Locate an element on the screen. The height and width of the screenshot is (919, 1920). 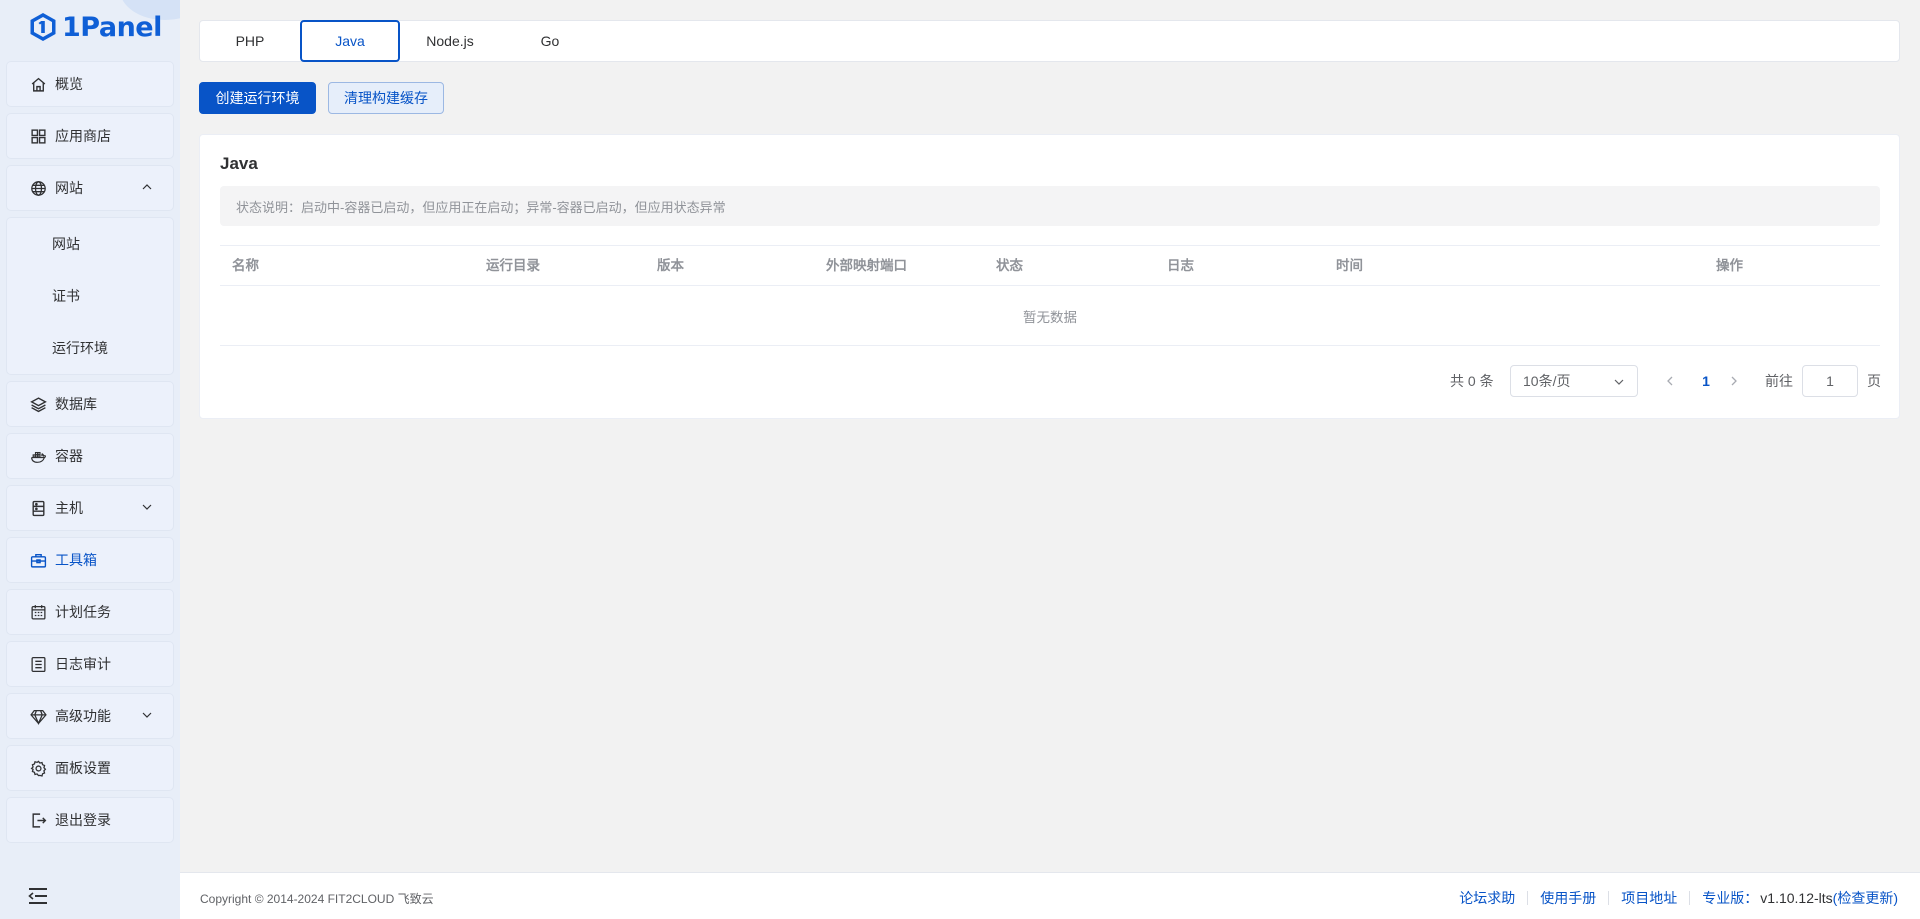
column-header-directory: 运行目录 is located at coordinates (513, 266).